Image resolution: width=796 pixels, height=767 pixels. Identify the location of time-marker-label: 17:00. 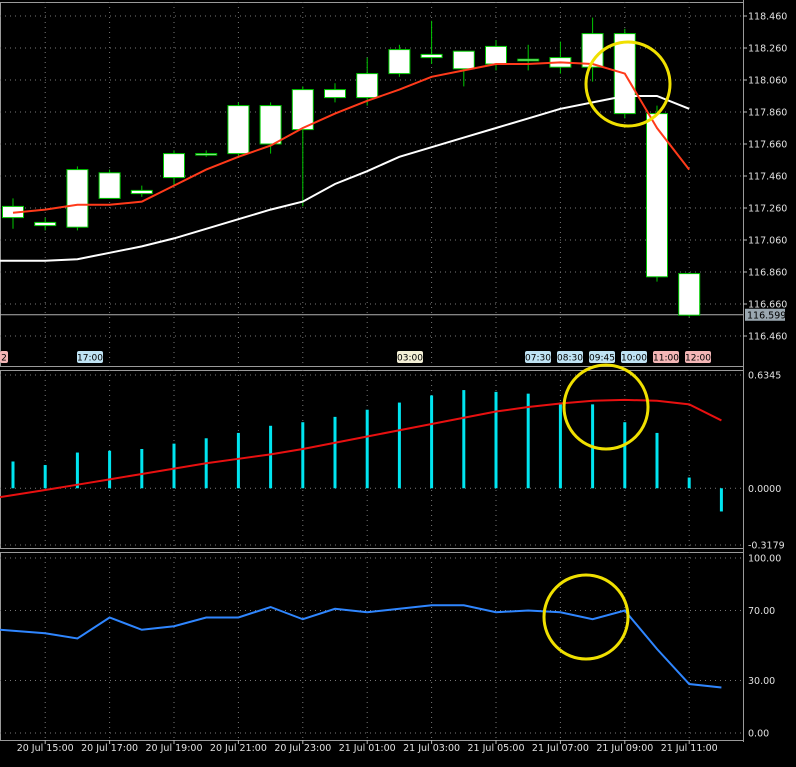
(90, 359).